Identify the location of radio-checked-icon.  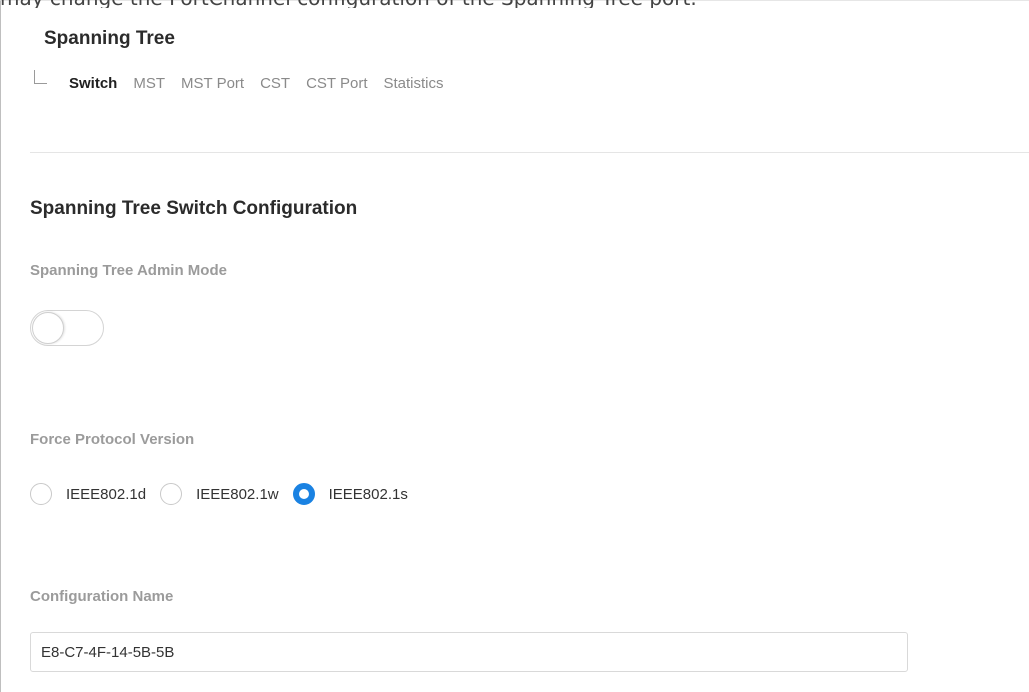
(303, 494).